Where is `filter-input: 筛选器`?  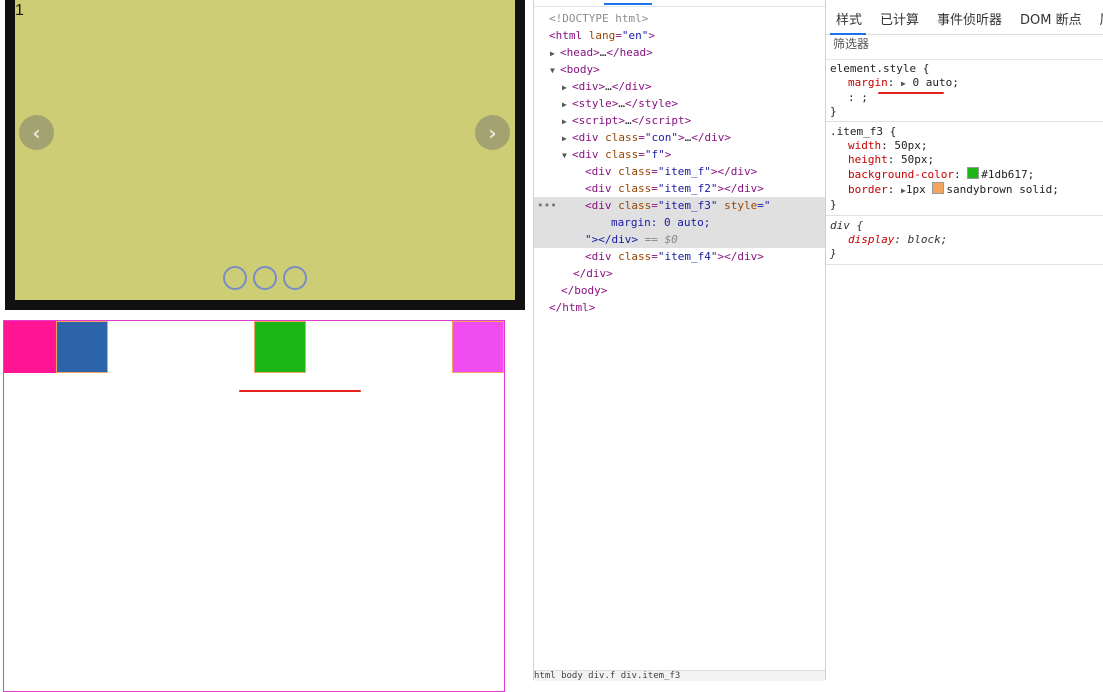
filter-input: 筛选器 is located at coordinates (964, 47).